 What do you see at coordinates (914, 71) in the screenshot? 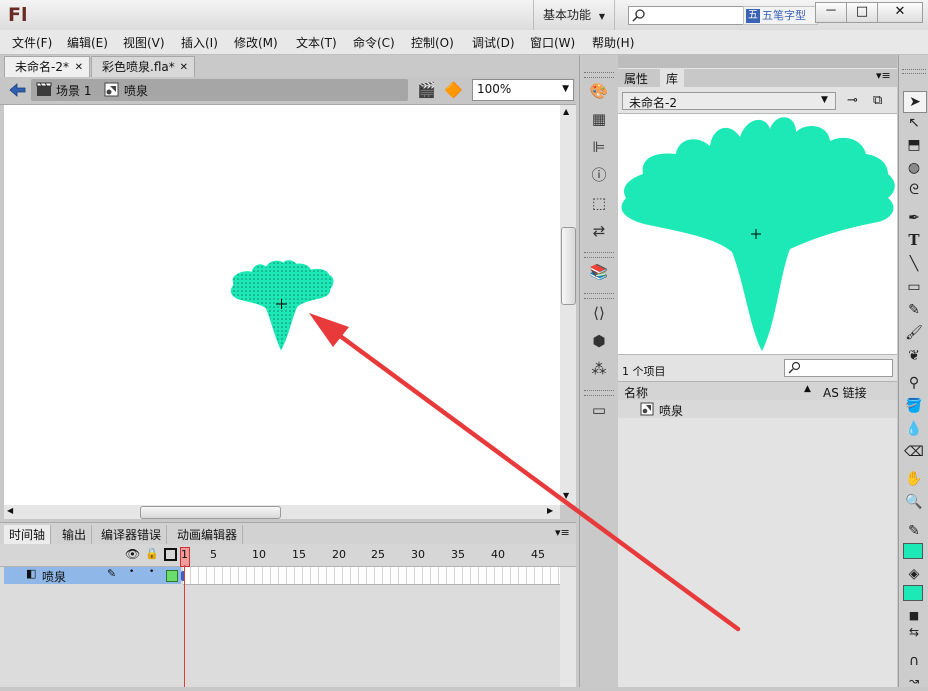
I see `tools-grip` at bounding box center [914, 71].